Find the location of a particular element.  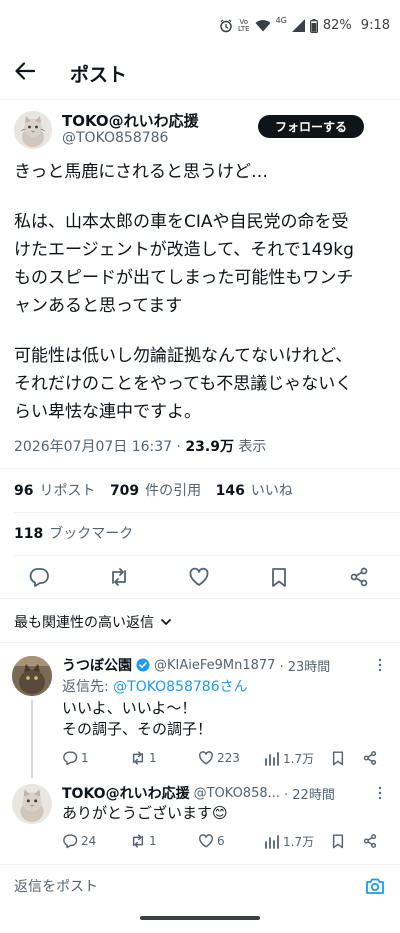

wifi-icon is located at coordinates (263, 26).